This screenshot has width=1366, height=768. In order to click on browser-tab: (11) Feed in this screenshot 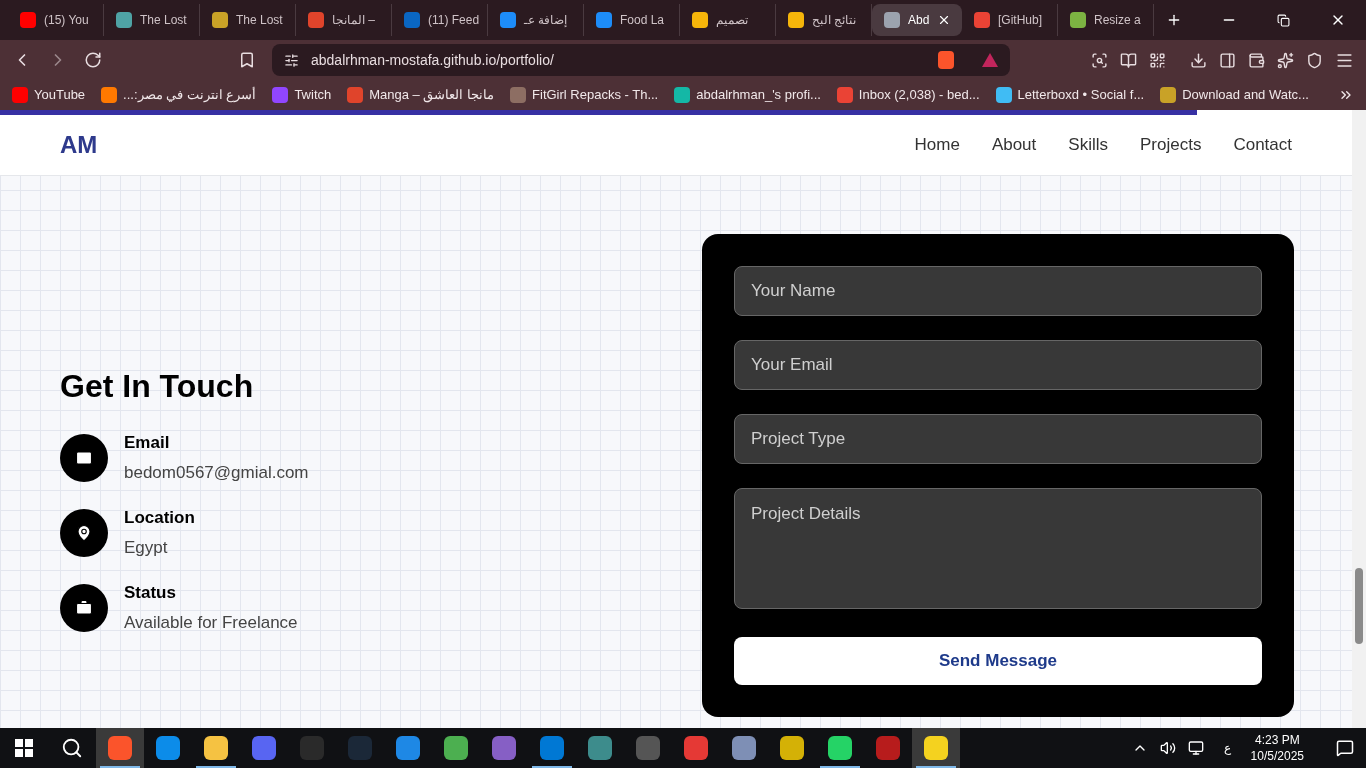, I will do `click(440, 20)`.